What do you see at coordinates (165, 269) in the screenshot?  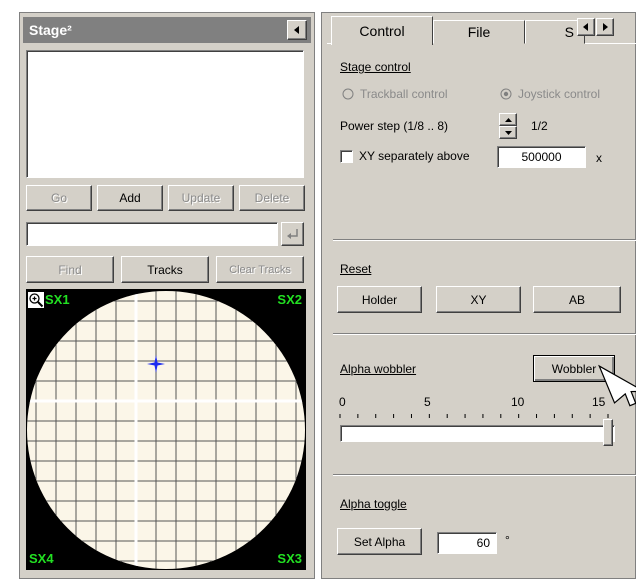 I see `tracks-button: Tracks` at bounding box center [165, 269].